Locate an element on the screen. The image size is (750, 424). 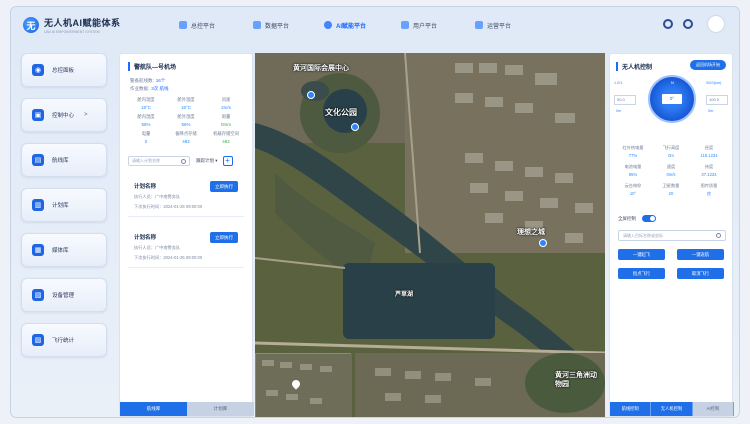
plan-icon: ▥ is located at coordinates (38, 205).